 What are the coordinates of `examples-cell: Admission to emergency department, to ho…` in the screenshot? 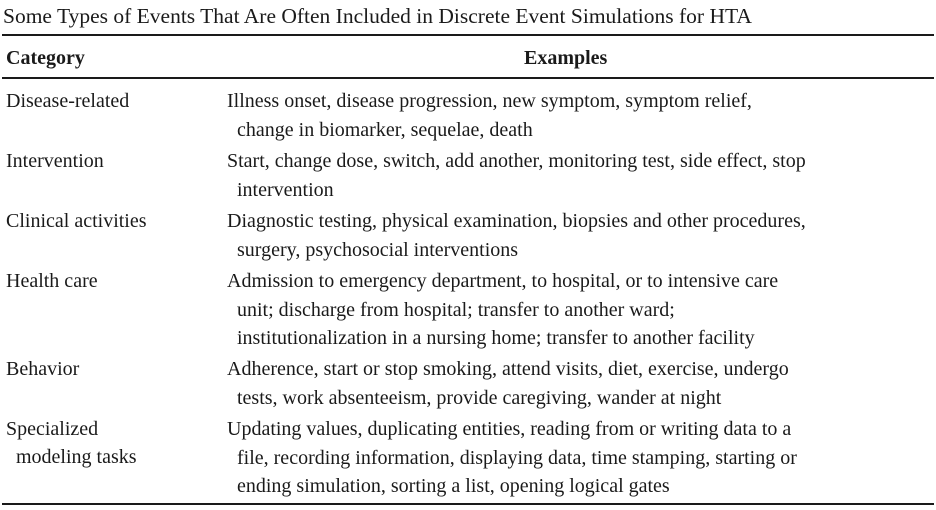 It's located at (580, 310).